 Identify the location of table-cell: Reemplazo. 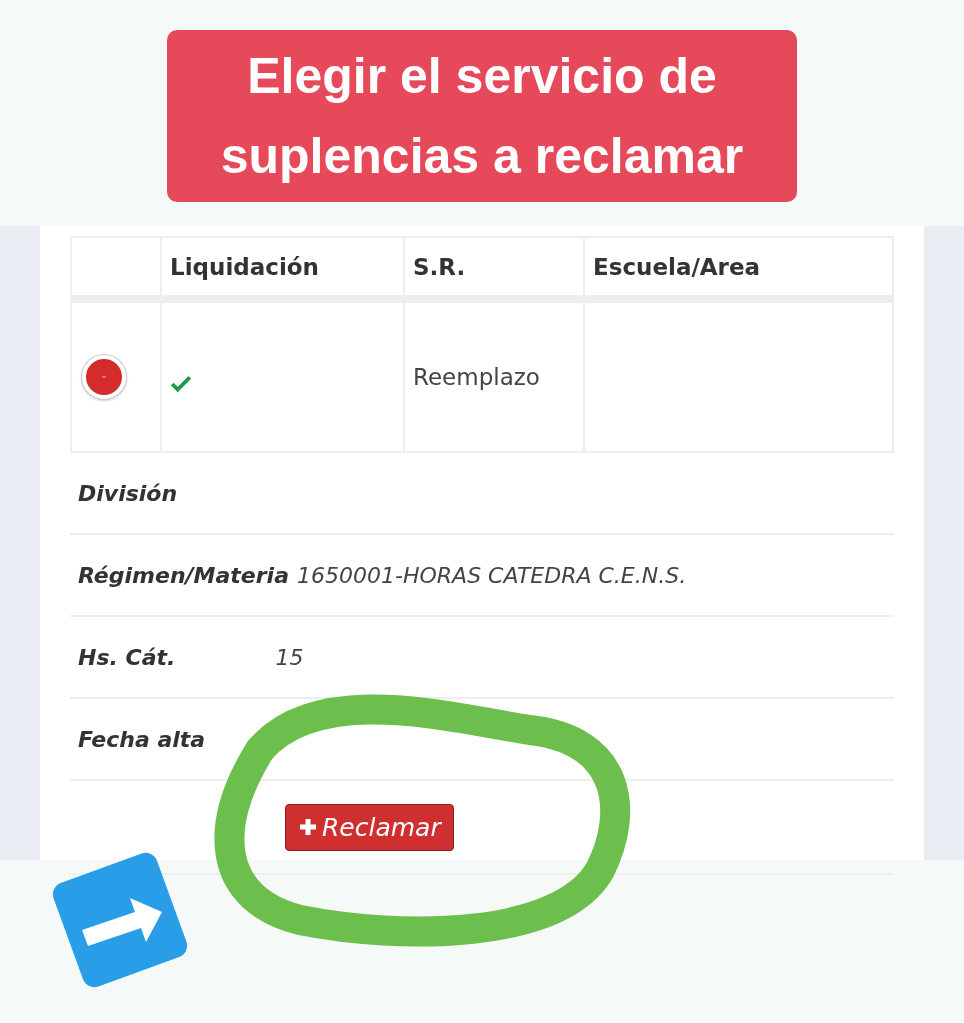
(476, 377).